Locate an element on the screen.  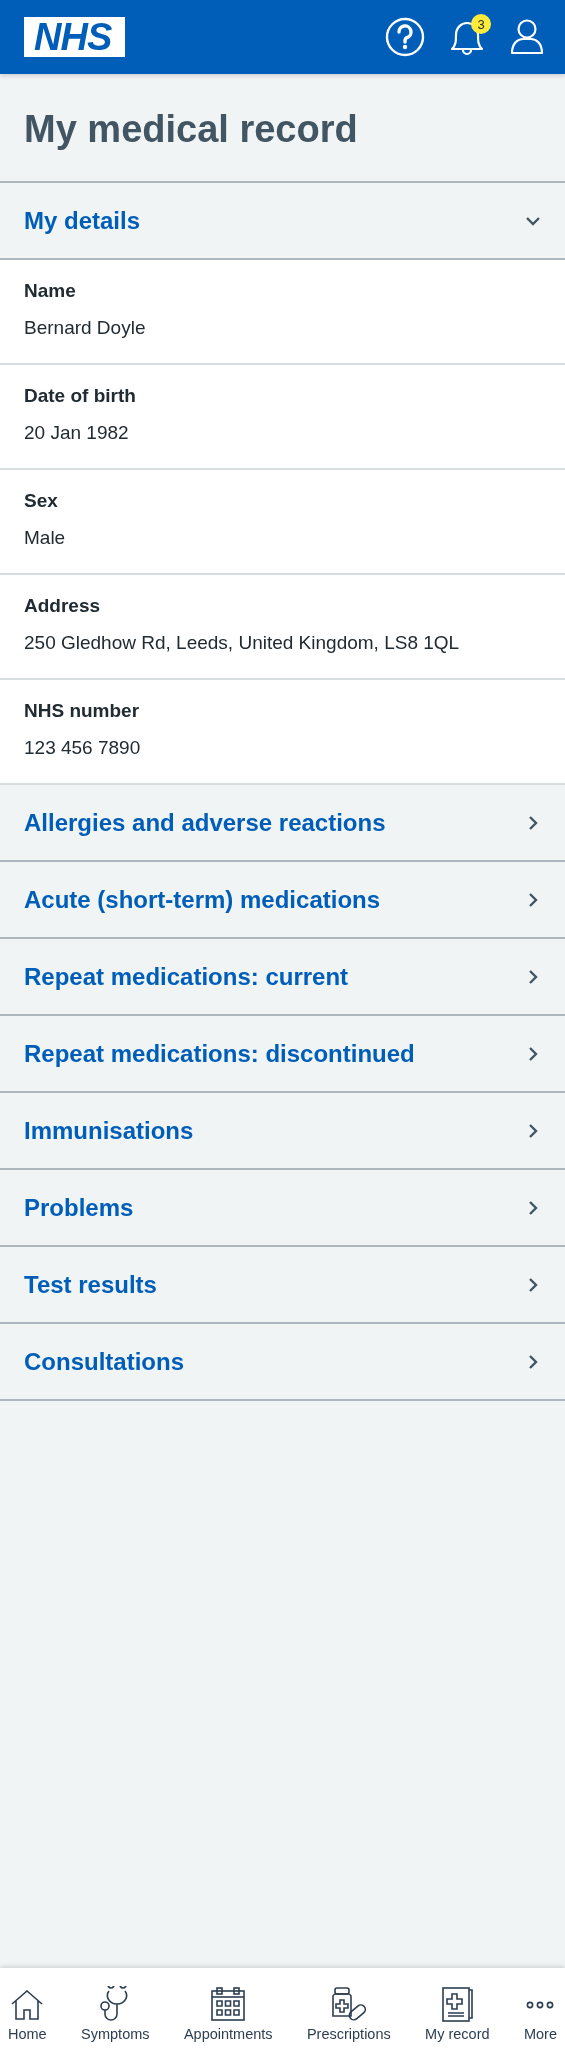
nav-item: Home is located at coordinates (27, 2008).